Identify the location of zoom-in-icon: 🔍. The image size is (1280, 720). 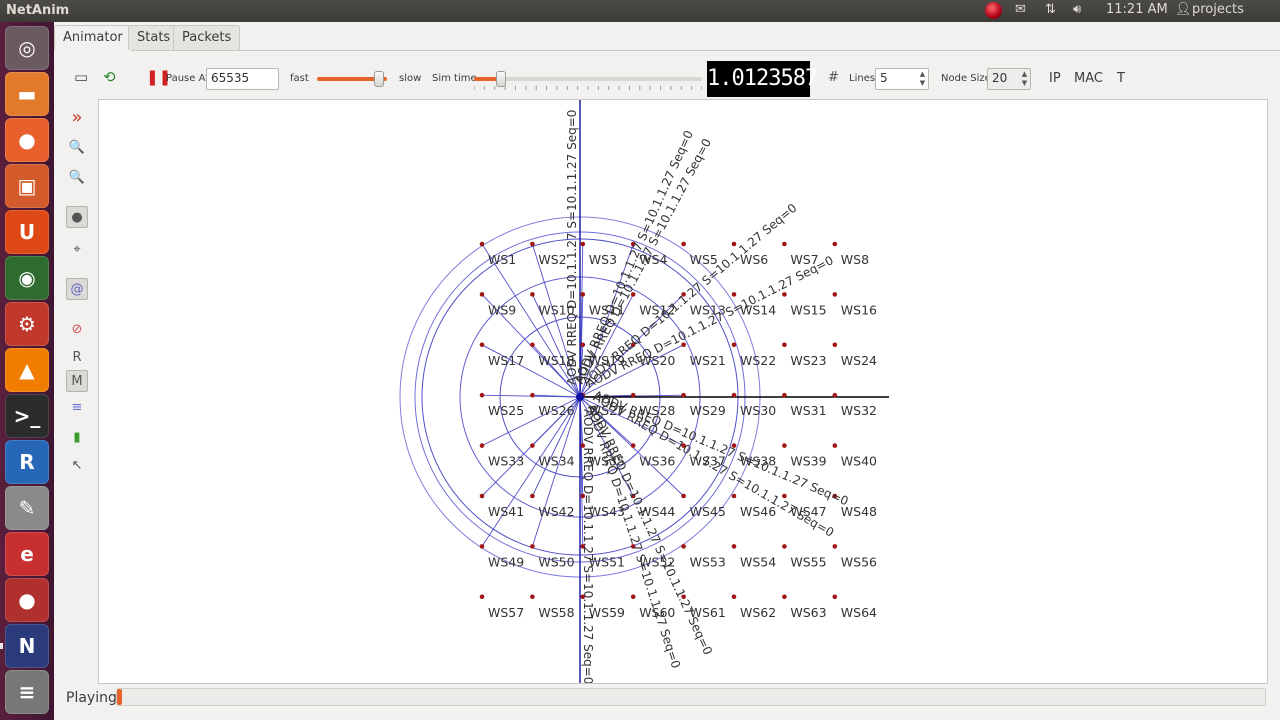
(77, 147).